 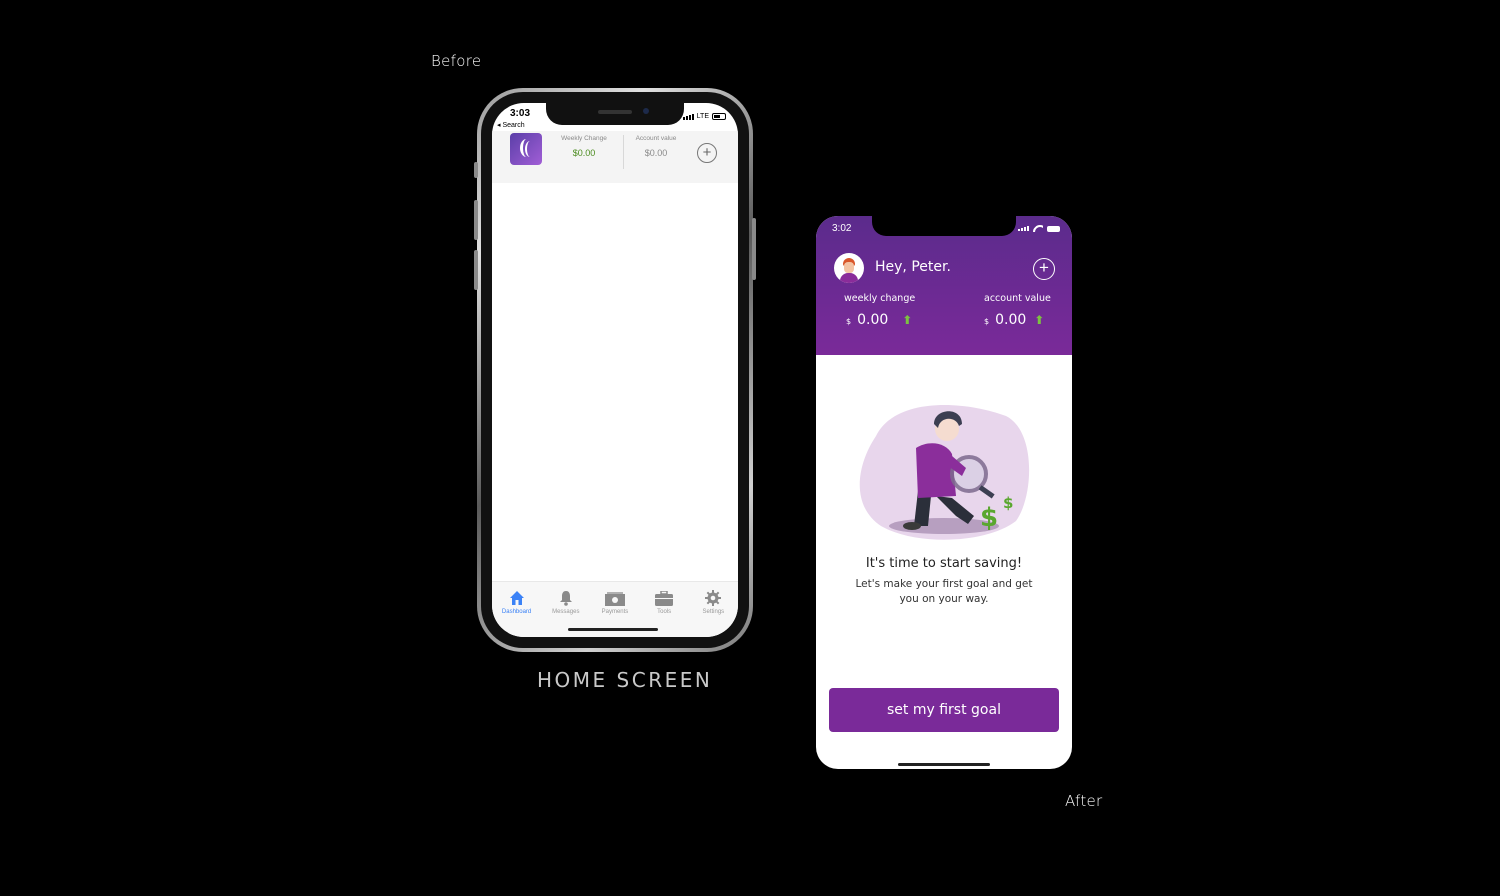 I want to click on after-caption: After, so click(x=1084, y=801).